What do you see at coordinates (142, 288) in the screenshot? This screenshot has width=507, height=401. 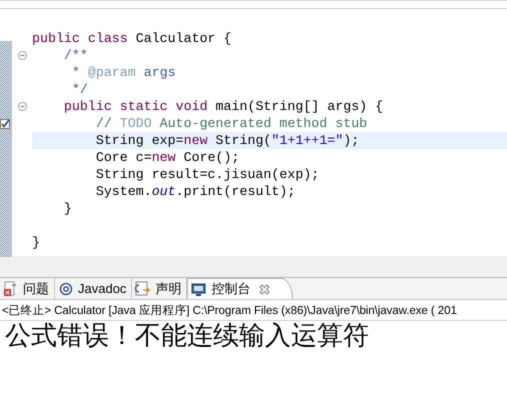 I see `declaration-icon` at bounding box center [142, 288].